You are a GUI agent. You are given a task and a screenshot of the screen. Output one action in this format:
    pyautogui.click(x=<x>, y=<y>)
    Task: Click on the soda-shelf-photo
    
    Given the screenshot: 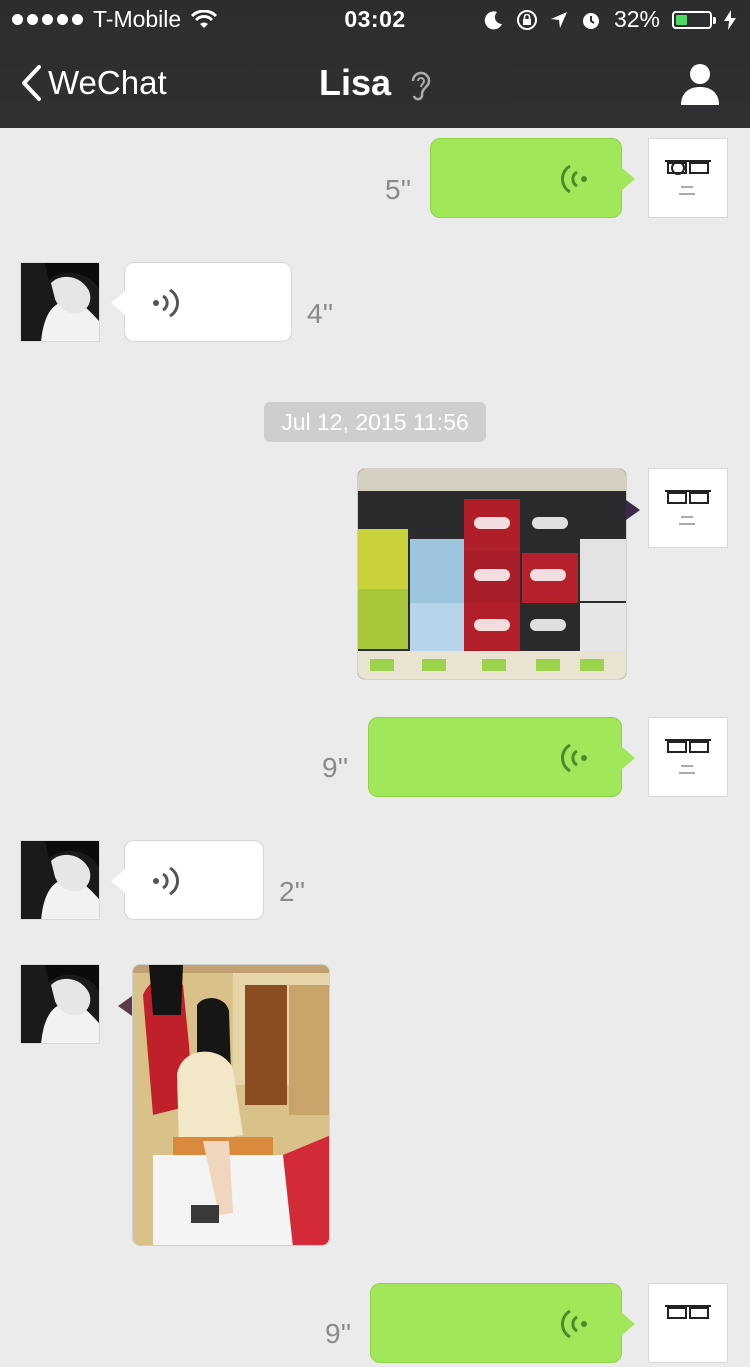 What is the action you would take?
    pyautogui.click(x=492, y=574)
    